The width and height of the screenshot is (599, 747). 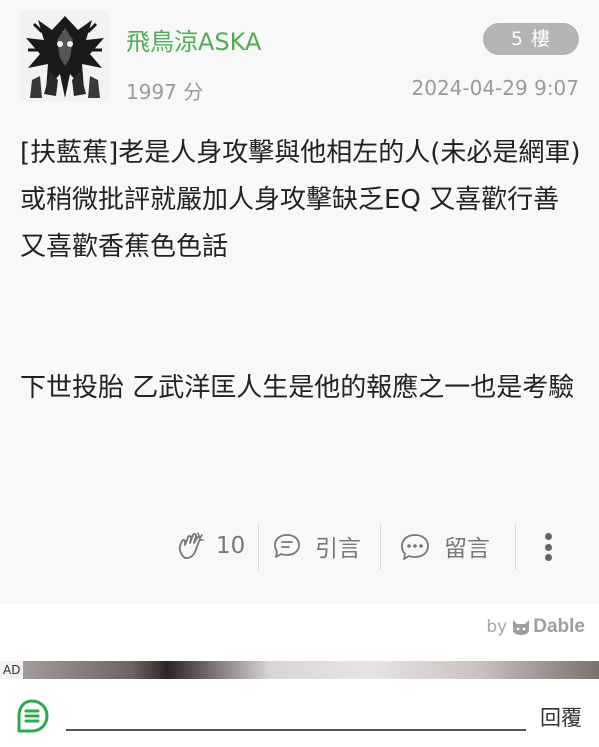 What do you see at coordinates (210, 546) in the screenshot?
I see `like-button: 10` at bounding box center [210, 546].